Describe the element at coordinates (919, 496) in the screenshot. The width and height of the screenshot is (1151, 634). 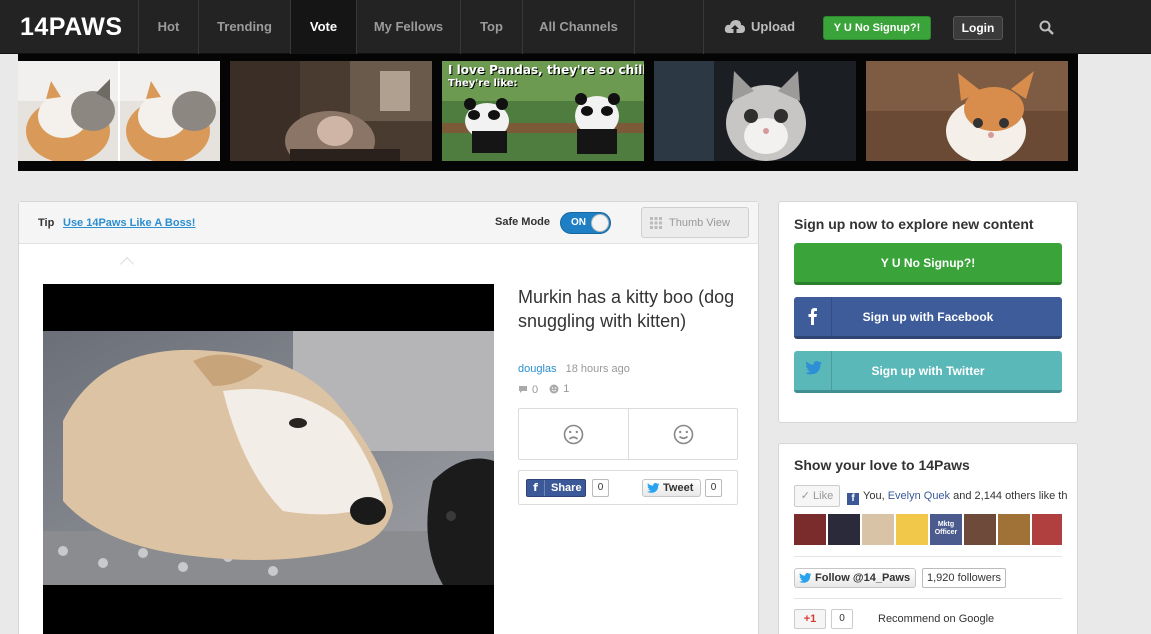
I see `like-friend-link: Evelyn Quek` at that location.